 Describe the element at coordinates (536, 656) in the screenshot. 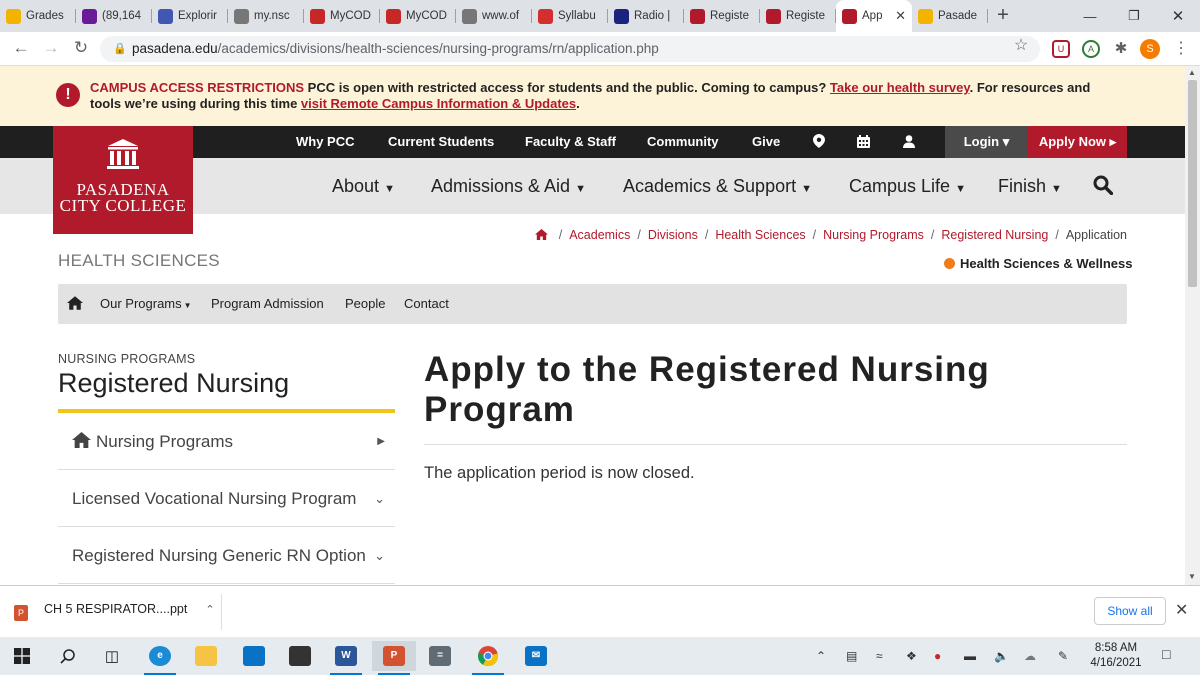

I see `mail-icon: ✉` at that location.